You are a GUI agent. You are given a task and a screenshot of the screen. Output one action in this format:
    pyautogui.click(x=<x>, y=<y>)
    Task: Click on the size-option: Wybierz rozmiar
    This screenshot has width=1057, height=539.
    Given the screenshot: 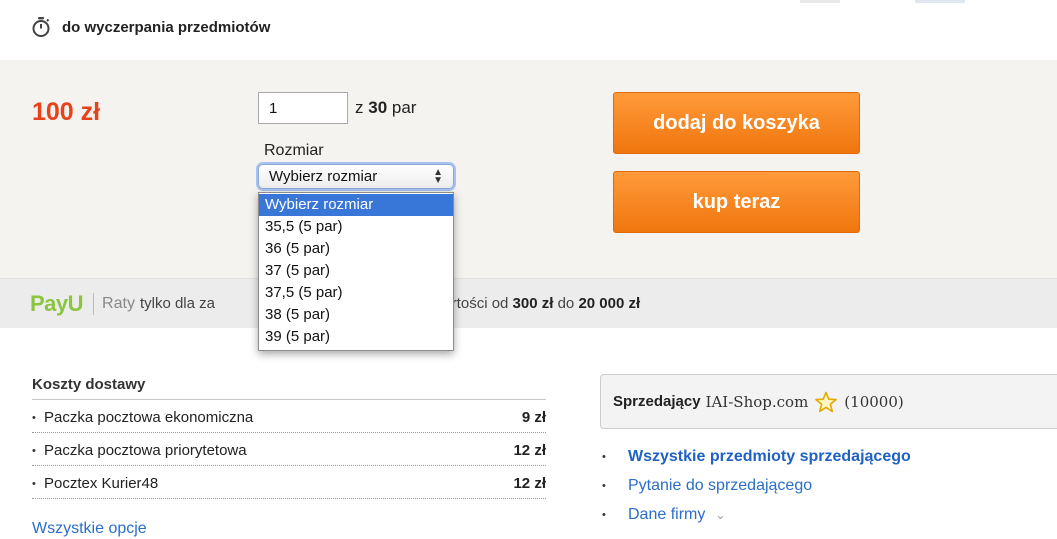 What is the action you would take?
    pyautogui.click(x=356, y=205)
    